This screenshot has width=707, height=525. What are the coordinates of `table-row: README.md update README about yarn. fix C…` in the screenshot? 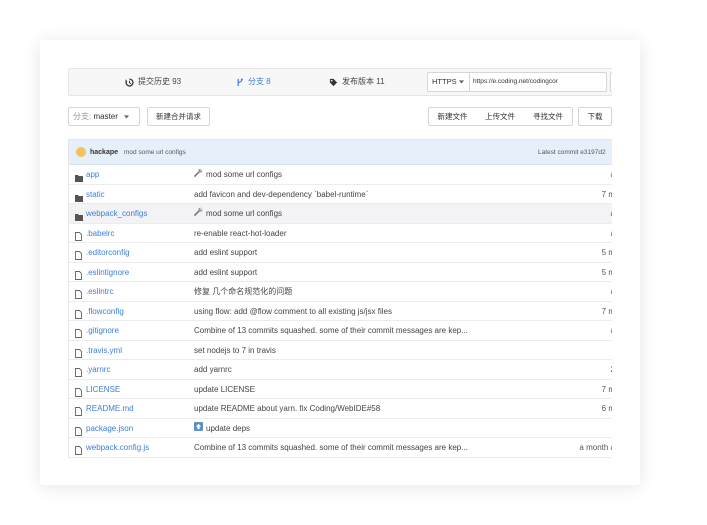 It's located at (340, 409).